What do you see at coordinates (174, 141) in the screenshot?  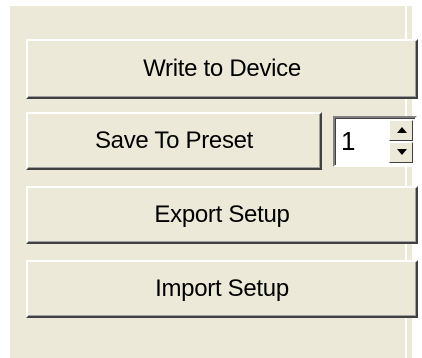 I see `save-to-preset-button: Save To Preset` at bounding box center [174, 141].